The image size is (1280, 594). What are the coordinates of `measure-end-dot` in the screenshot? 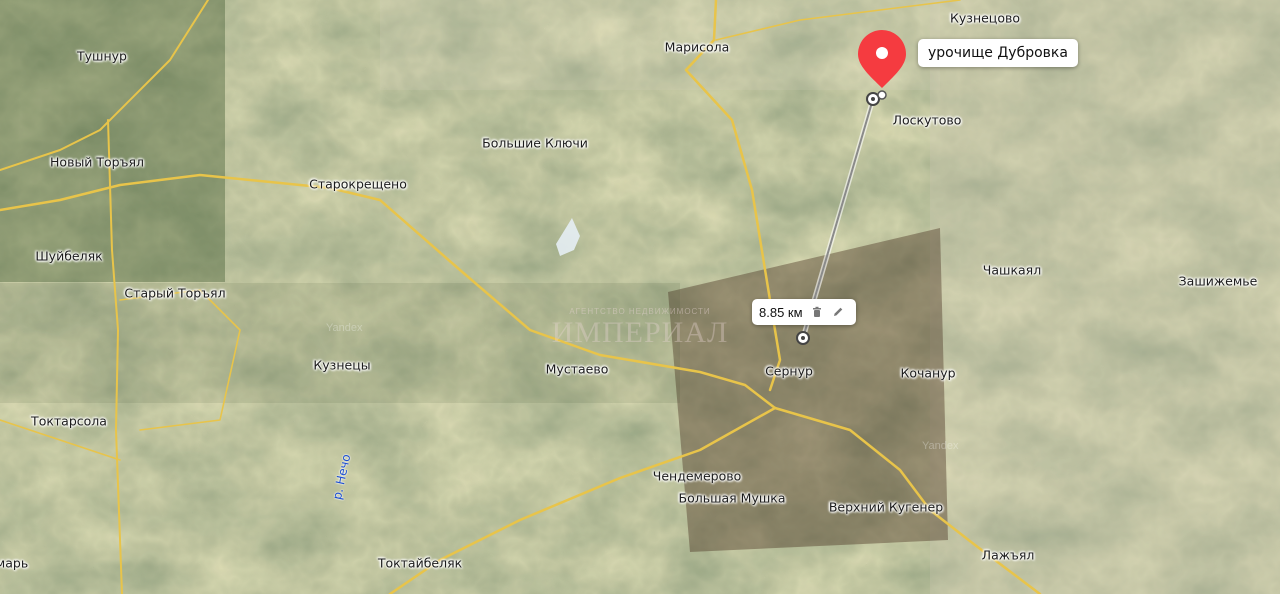 It's located at (803, 338).